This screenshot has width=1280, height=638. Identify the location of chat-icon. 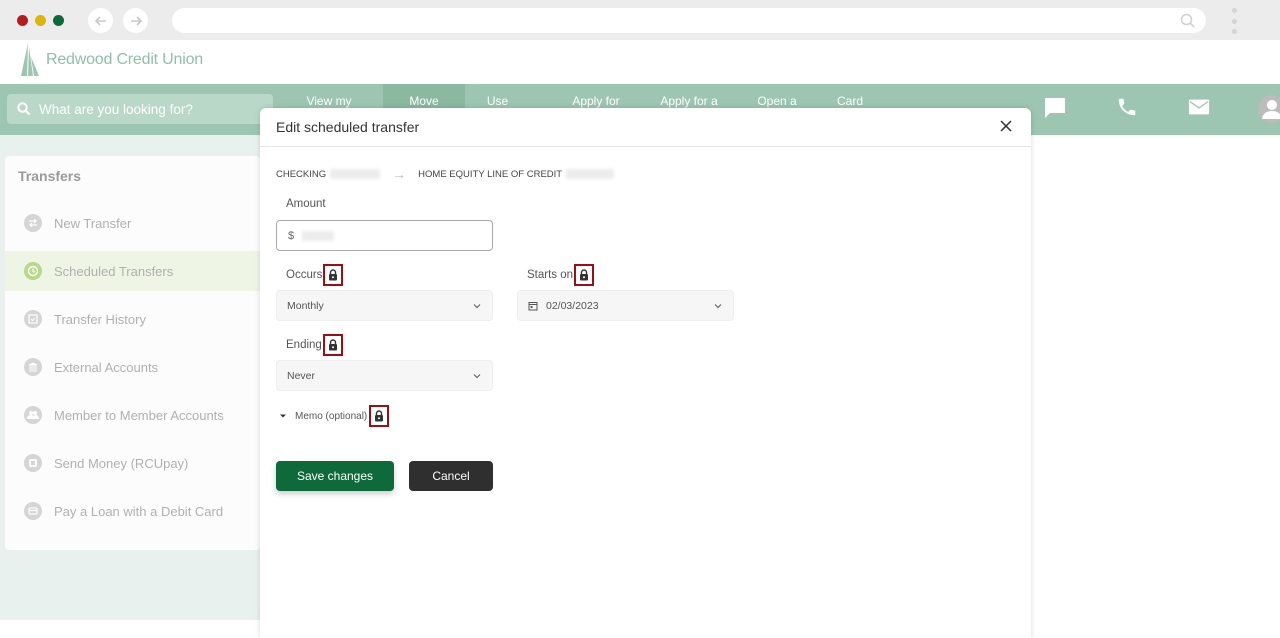
(1055, 108).